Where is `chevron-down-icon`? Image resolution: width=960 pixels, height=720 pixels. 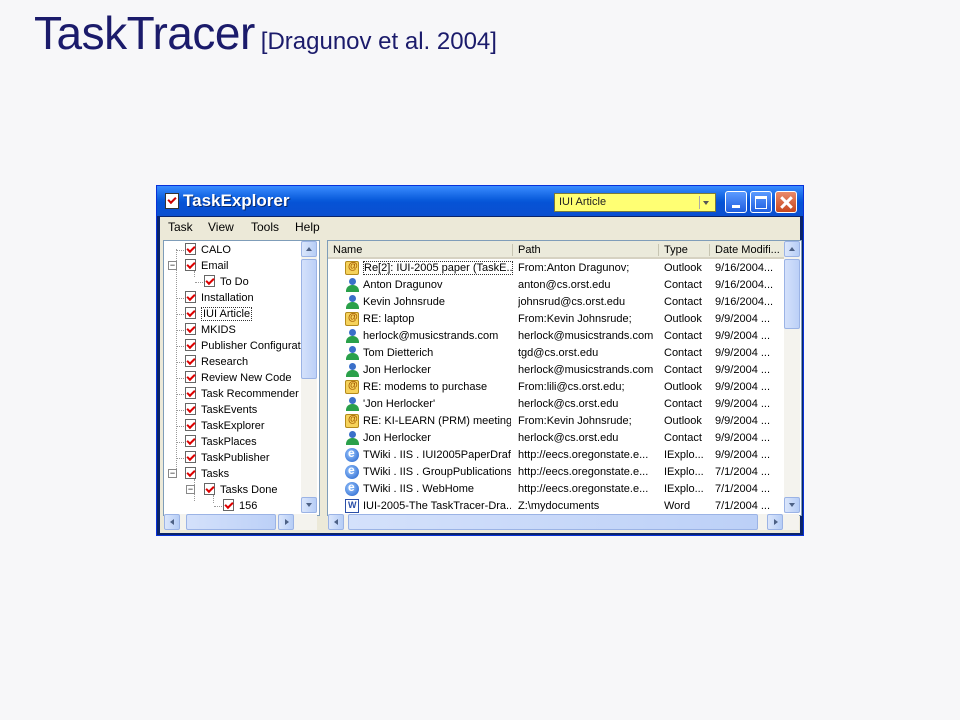
chevron-down-icon is located at coordinates (706, 202).